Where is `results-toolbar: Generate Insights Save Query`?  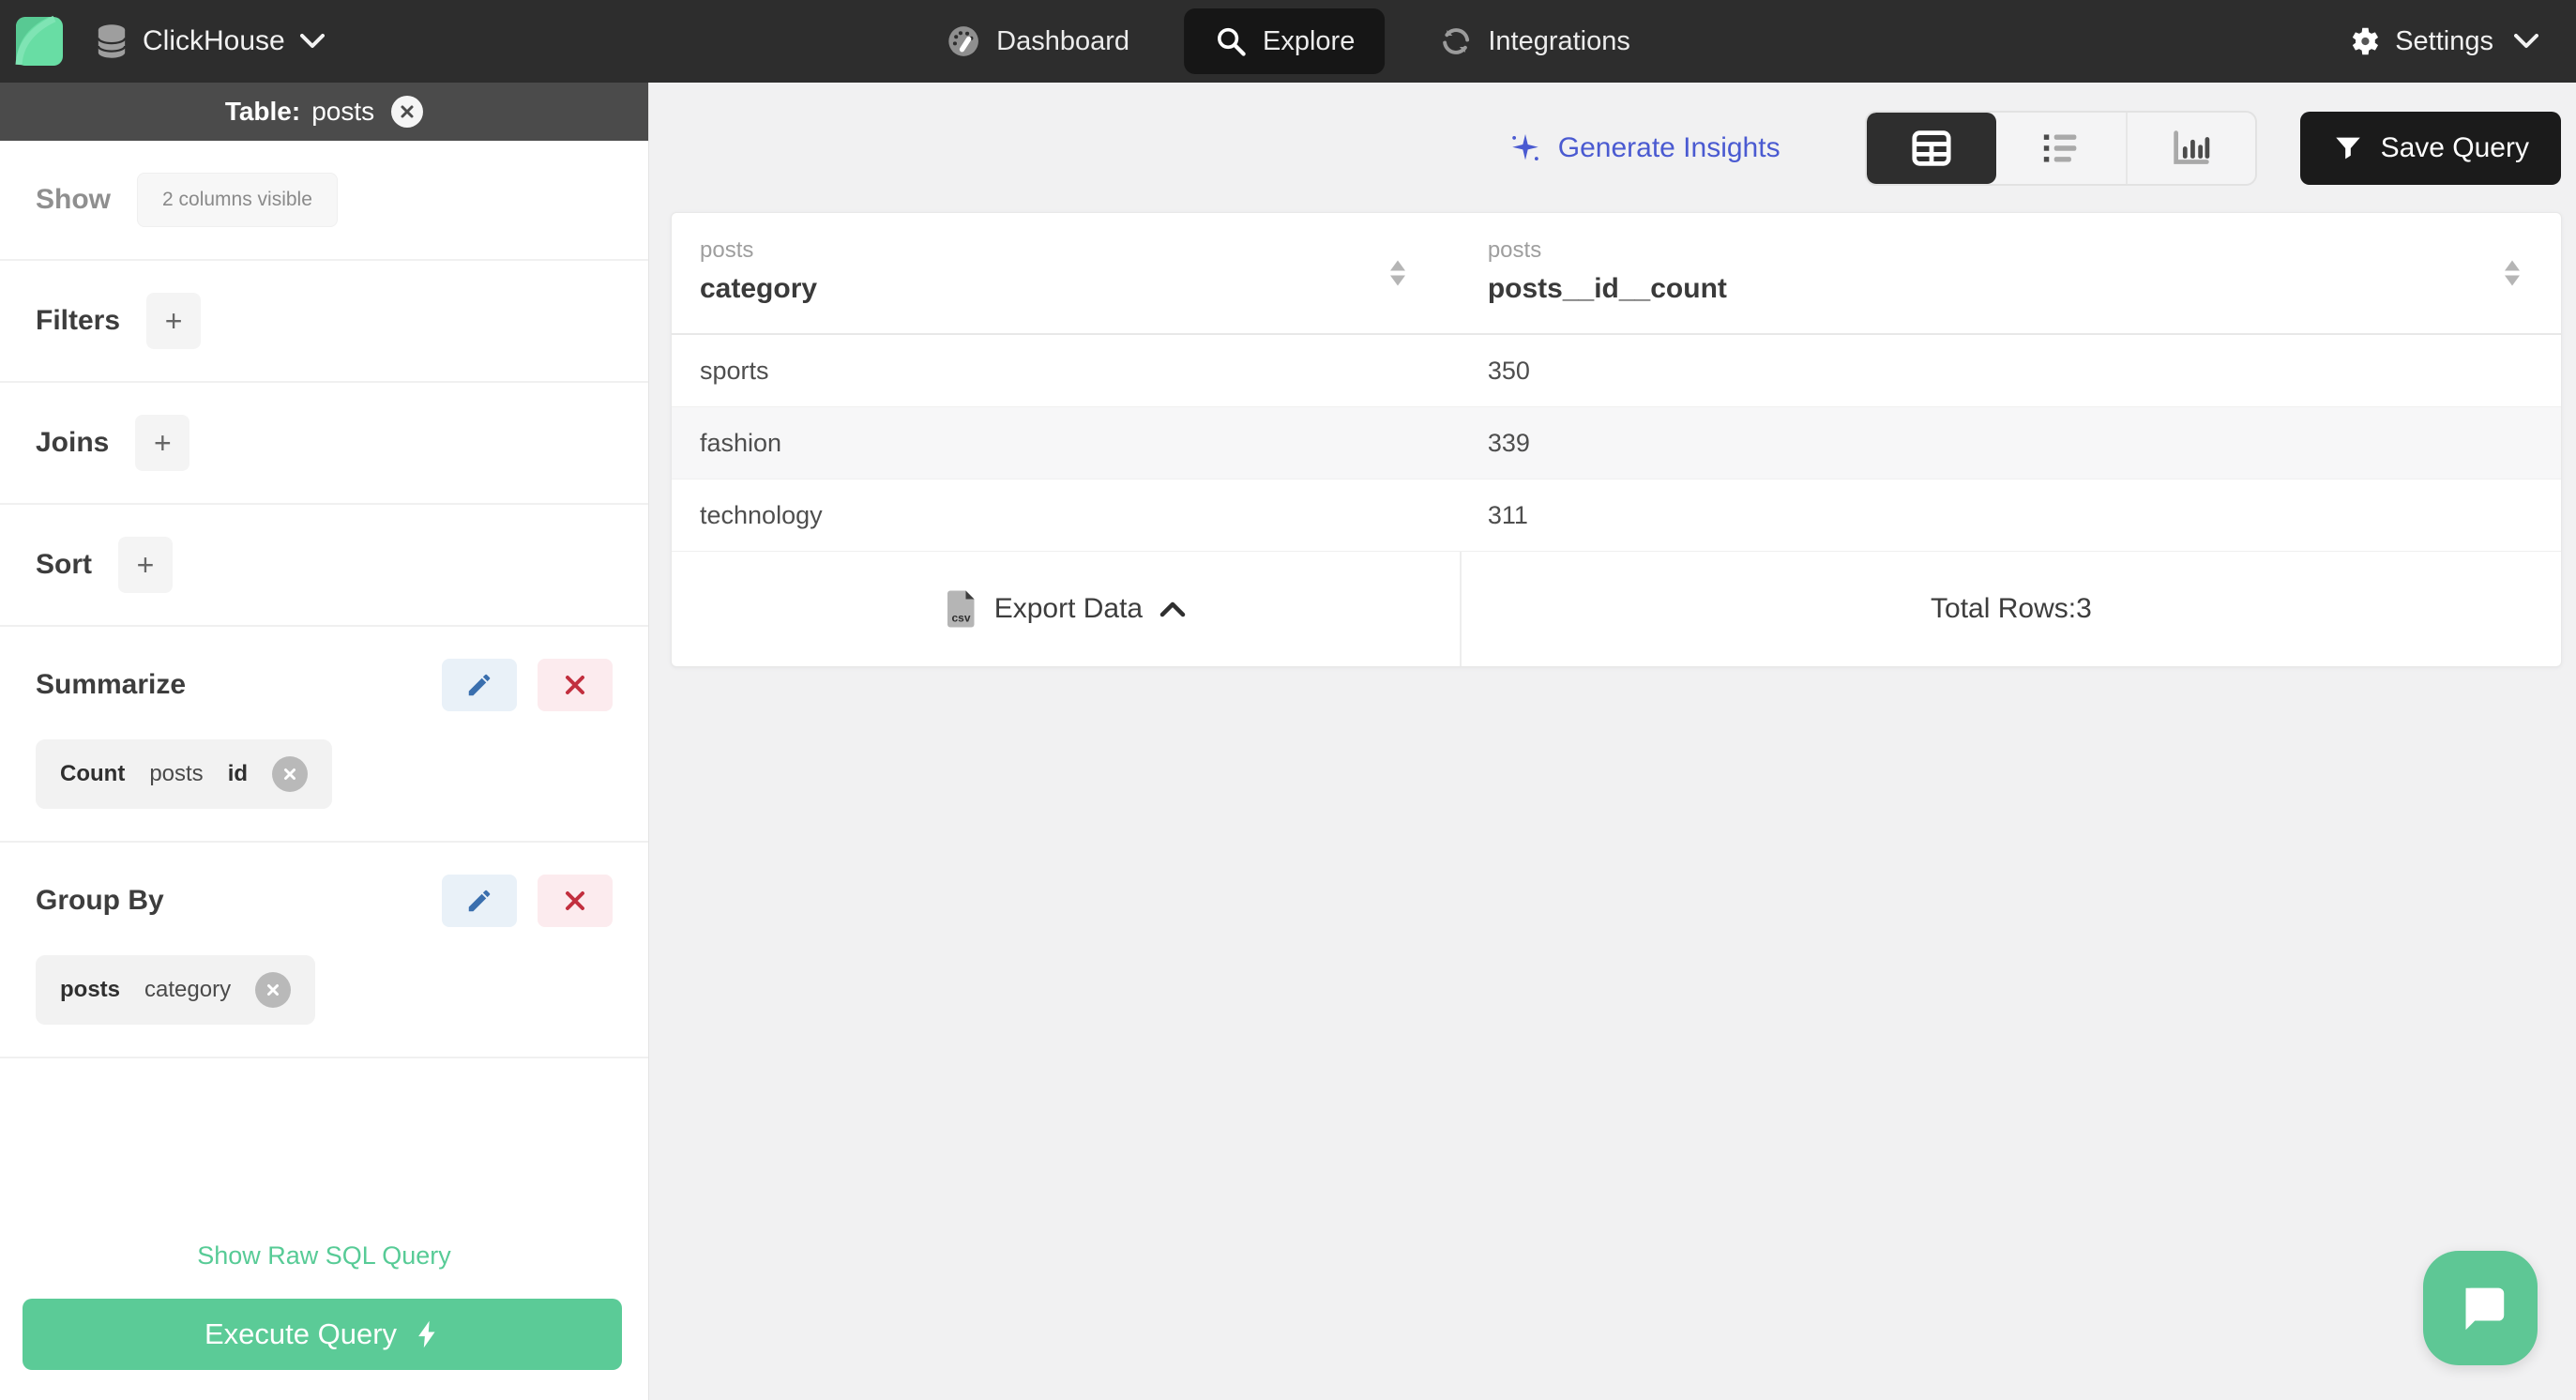
results-toolbar: Generate Insights Save Query is located at coordinates (1612, 134).